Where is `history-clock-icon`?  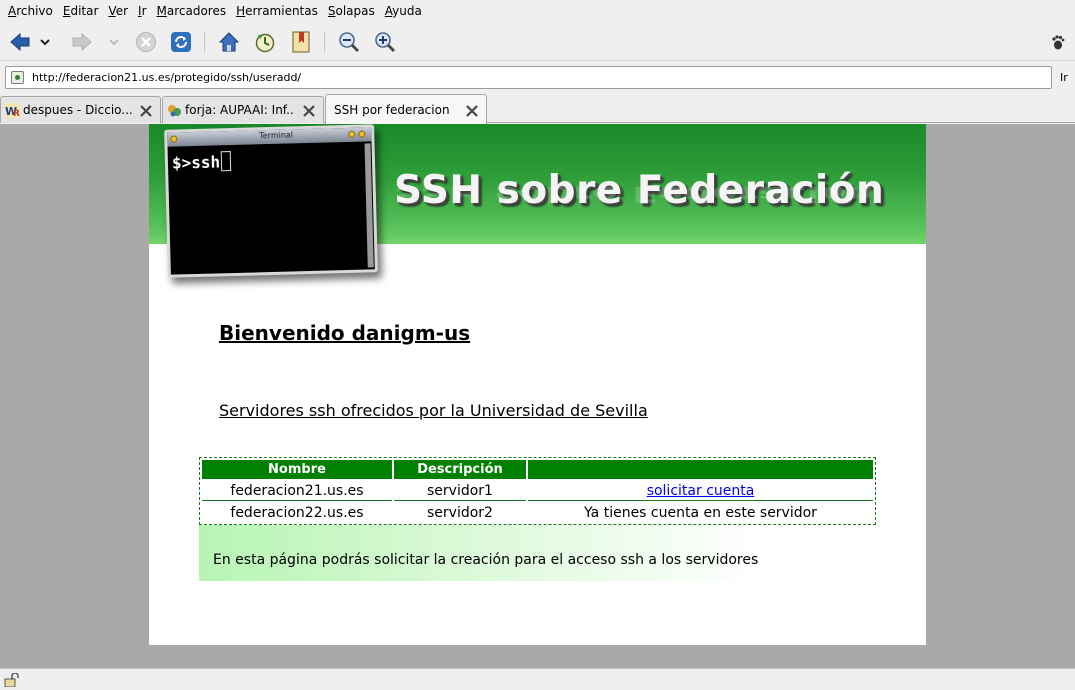 history-clock-icon is located at coordinates (265, 43).